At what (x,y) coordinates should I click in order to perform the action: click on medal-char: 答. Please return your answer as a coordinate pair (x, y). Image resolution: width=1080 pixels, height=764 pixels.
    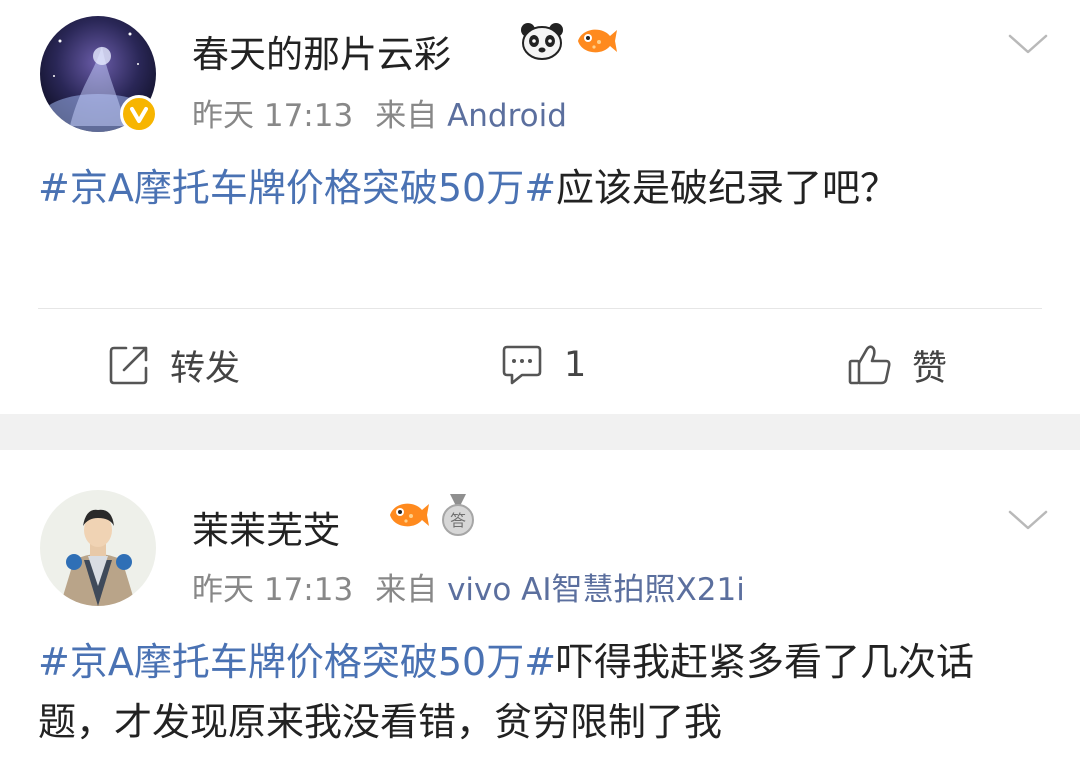
    Looking at the image, I should click on (458, 520).